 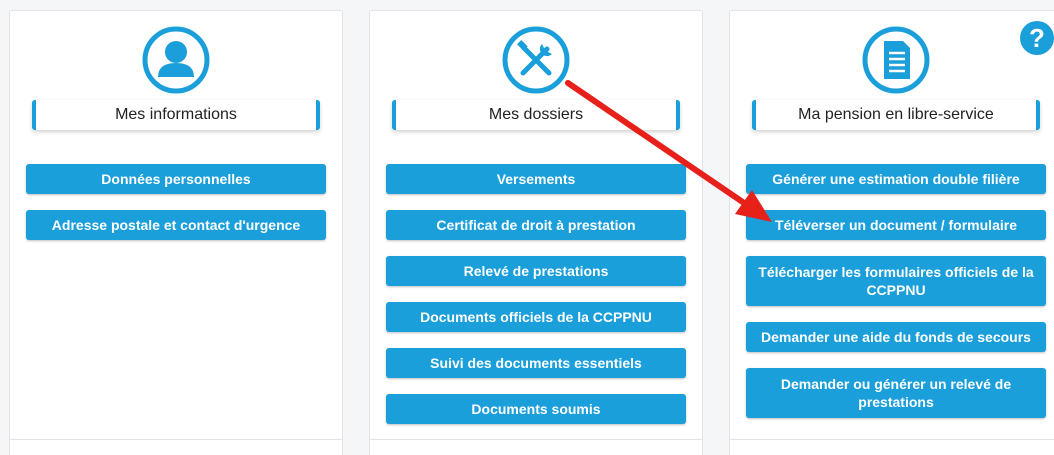 What do you see at coordinates (896, 115) in the screenshot?
I see `panel-title-ma-pension: Ma pension en libre-service` at bounding box center [896, 115].